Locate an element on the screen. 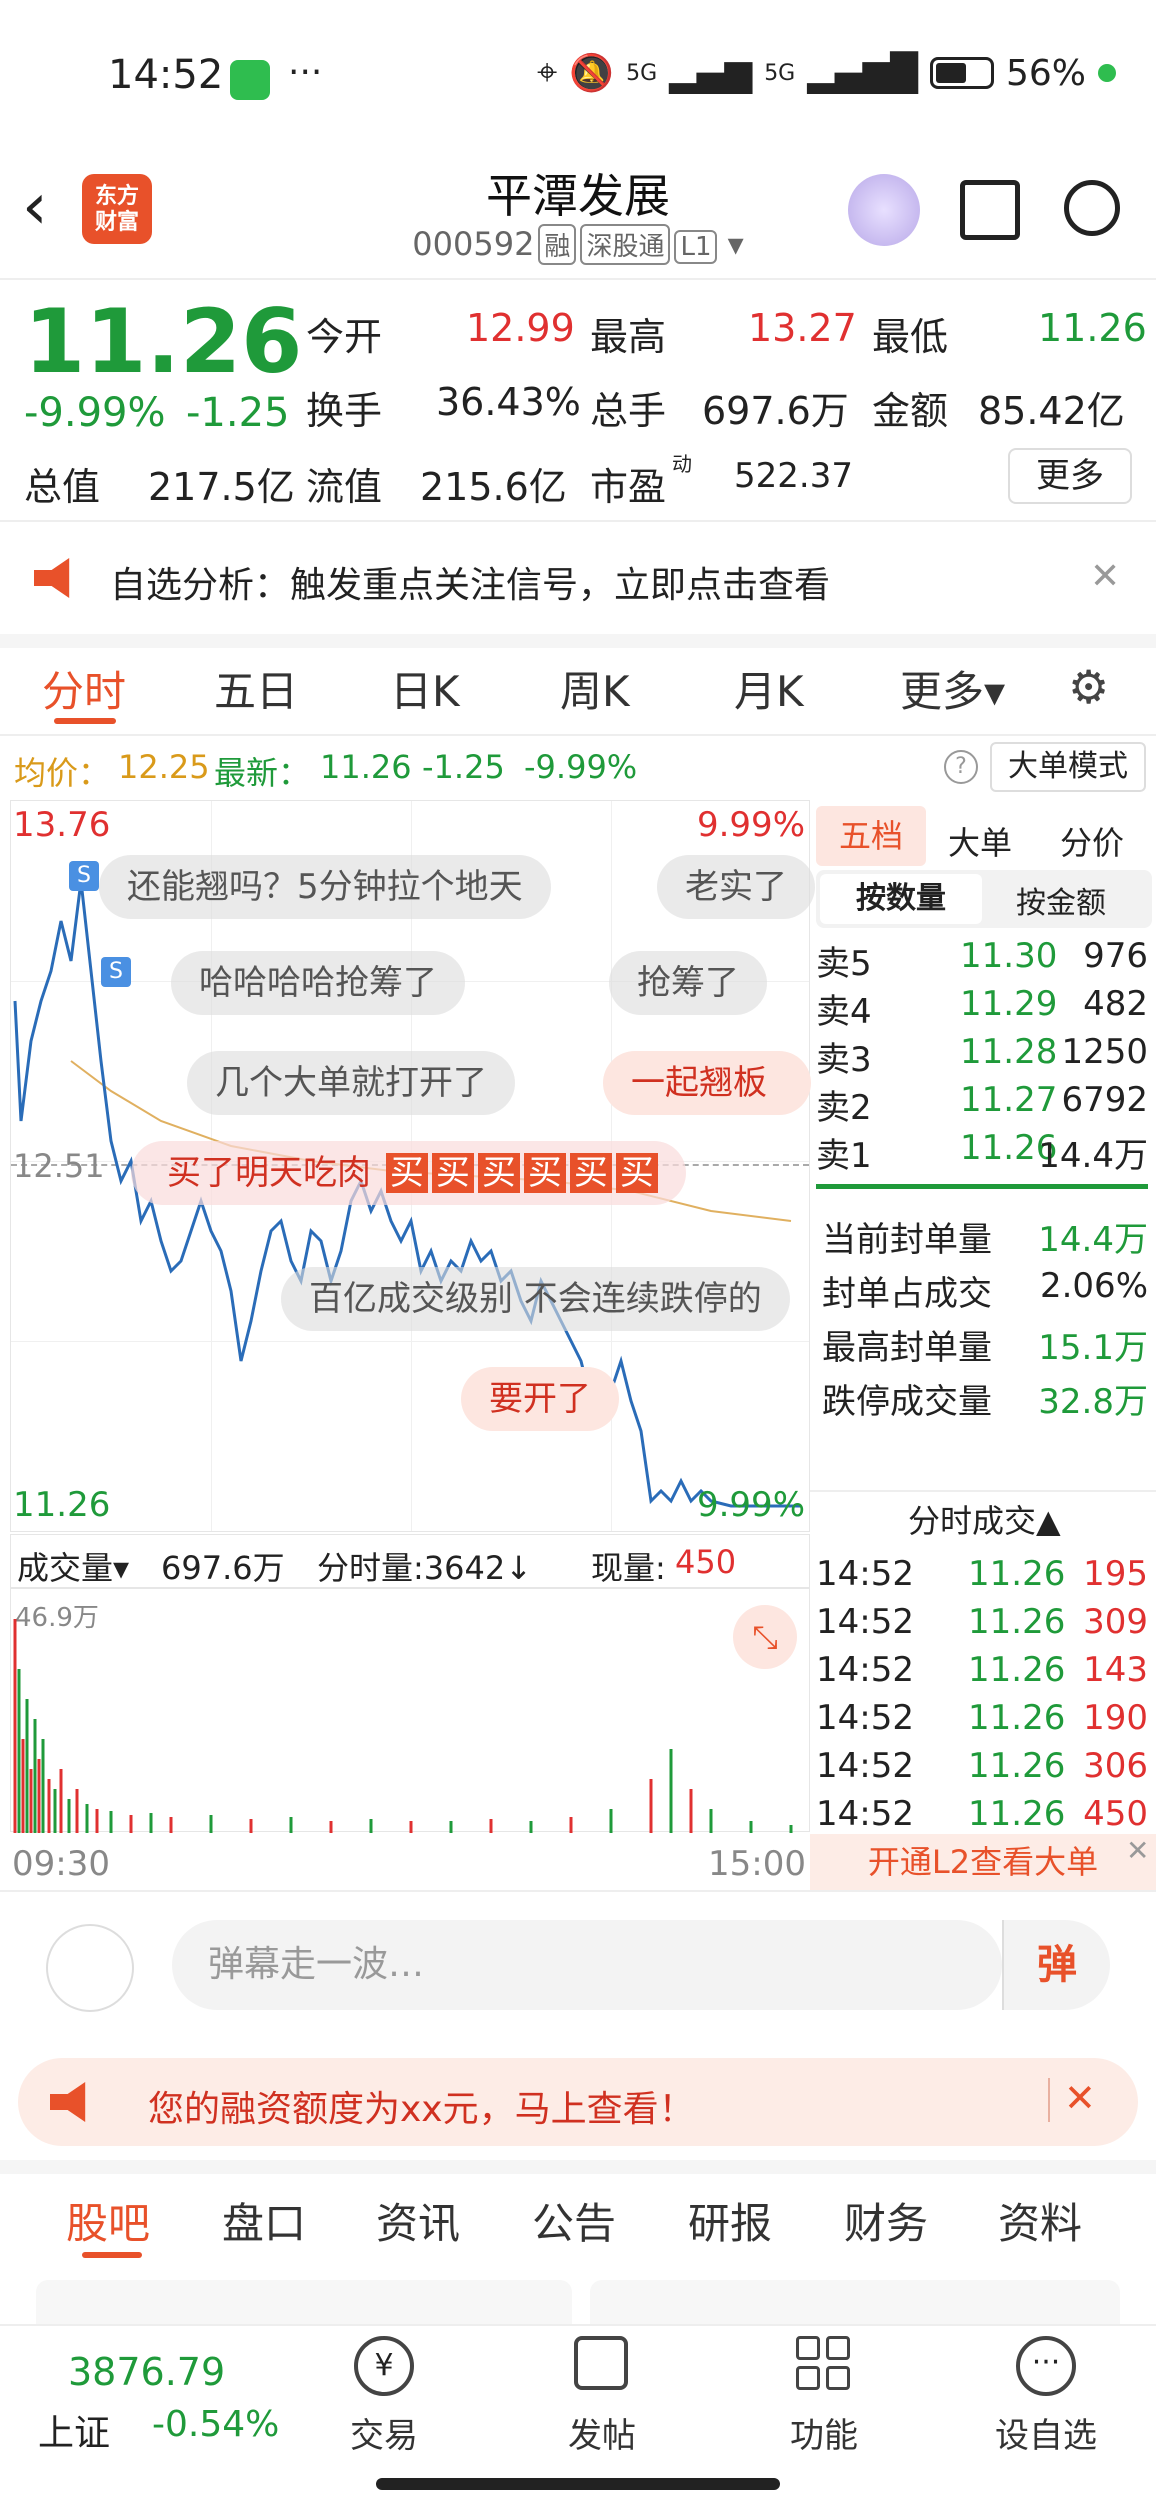  tab-research: 研报 is located at coordinates (730, 2220).